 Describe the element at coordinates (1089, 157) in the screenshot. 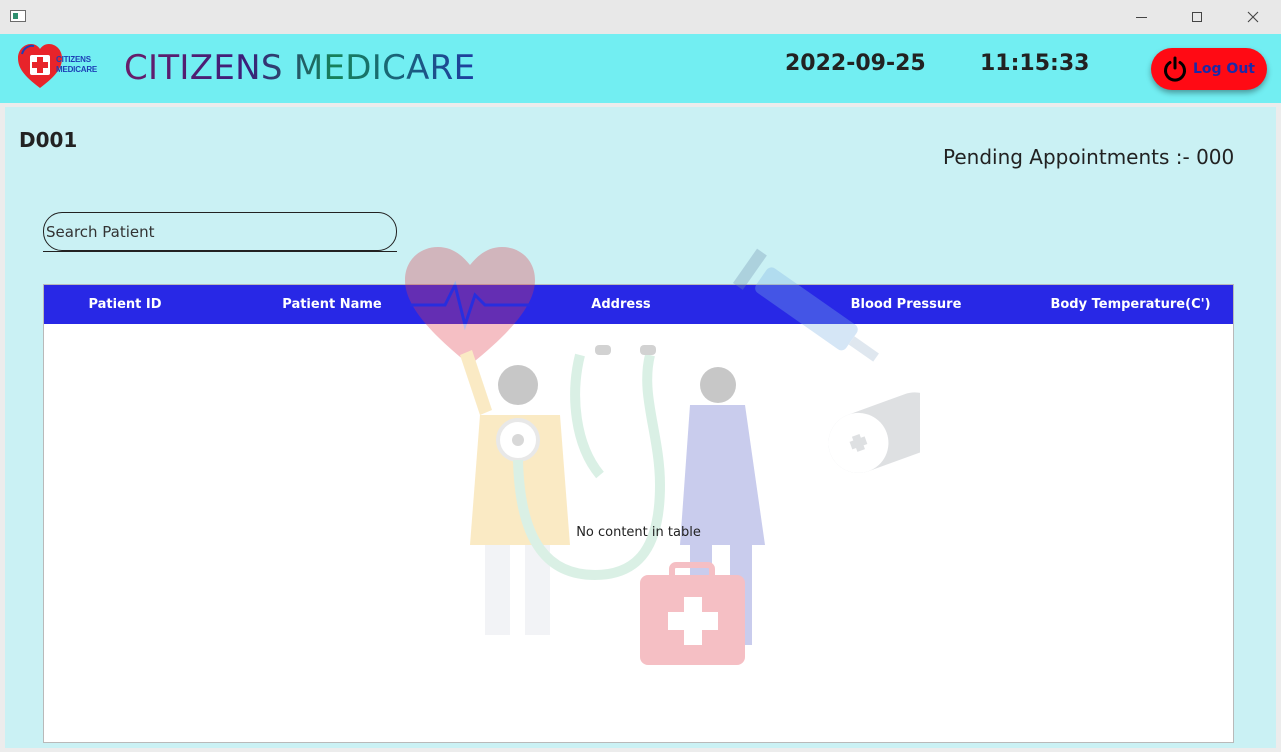

I see `pending-appointments: Pending Appointments :- 000` at that location.